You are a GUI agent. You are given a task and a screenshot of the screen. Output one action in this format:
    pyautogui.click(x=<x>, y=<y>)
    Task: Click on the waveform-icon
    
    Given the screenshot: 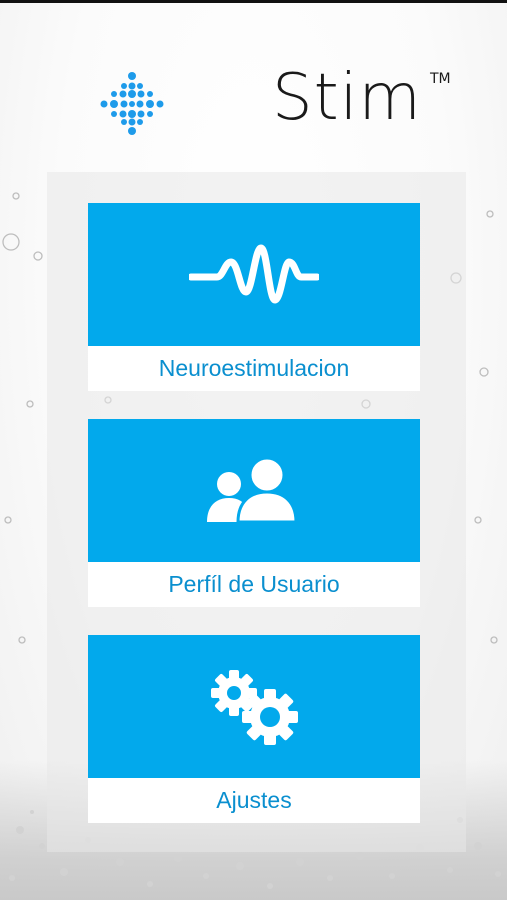 What is the action you would take?
    pyautogui.click(x=254, y=273)
    